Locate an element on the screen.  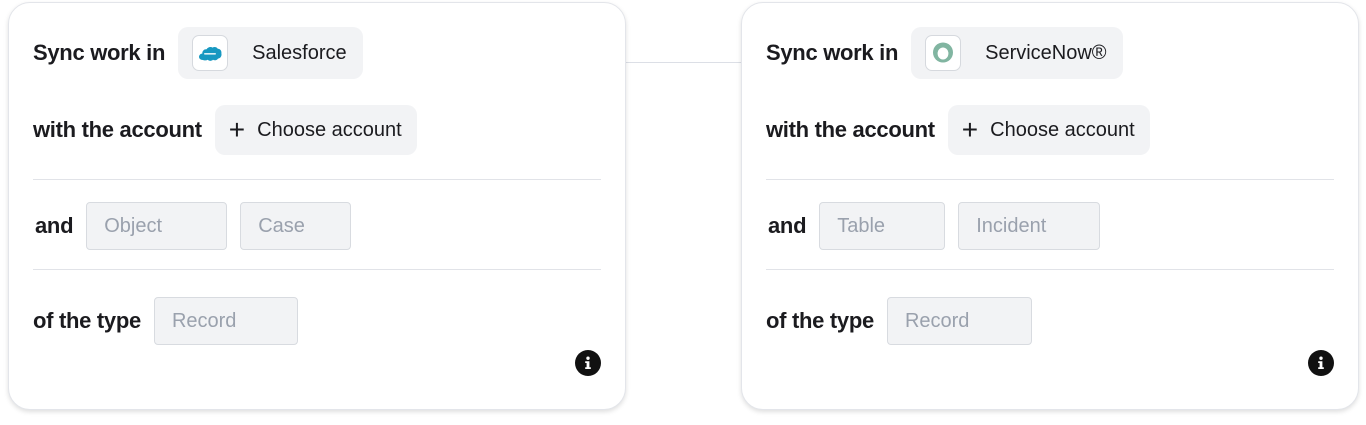
incident-field: Incident is located at coordinates (1029, 226).